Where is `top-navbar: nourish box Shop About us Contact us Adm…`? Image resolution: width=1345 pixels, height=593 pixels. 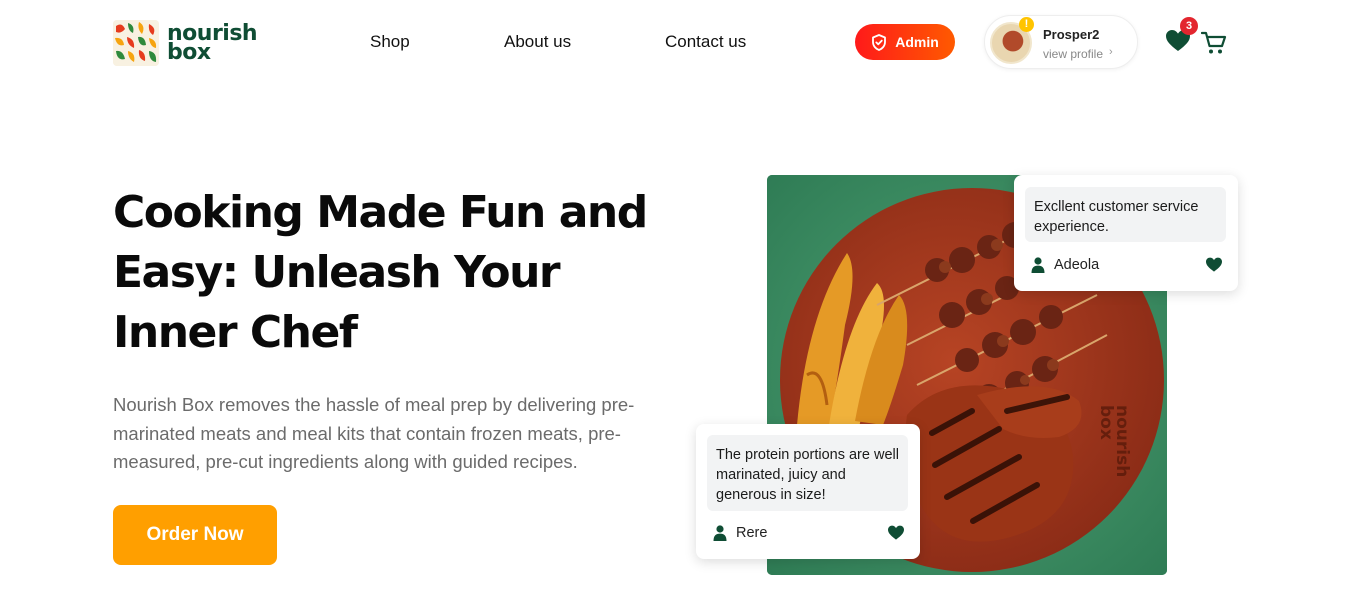 top-navbar: nourish box Shop About us Contact us Adm… is located at coordinates (672, 42).